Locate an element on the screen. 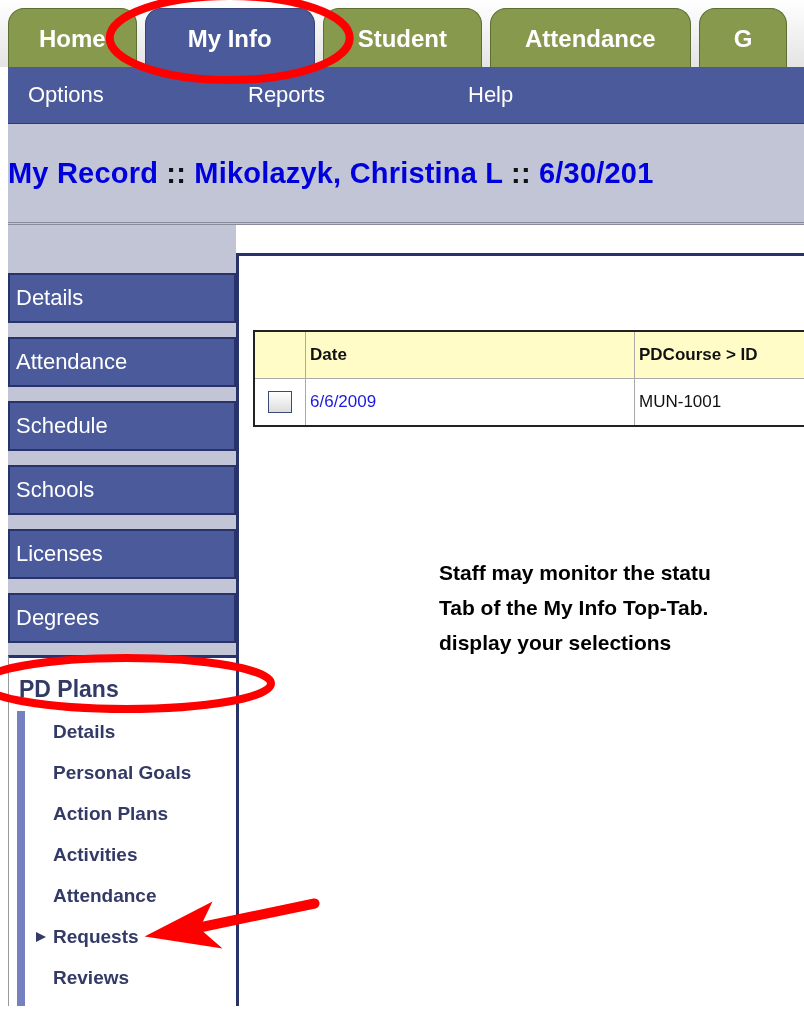  menu-link: Help is located at coordinates (578, 95).